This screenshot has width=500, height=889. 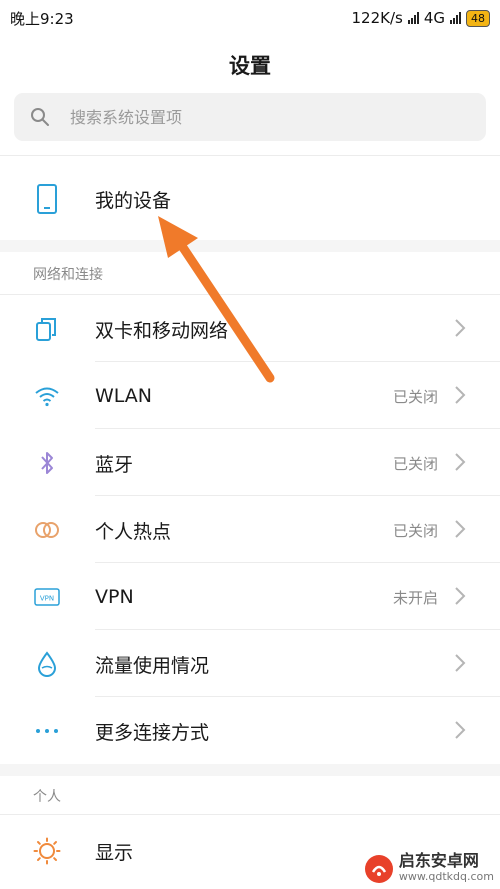 What do you see at coordinates (250, 329) in the screenshot?
I see `sidebar-item-dual-sim: 双卡和移动网络` at bounding box center [250, 329].